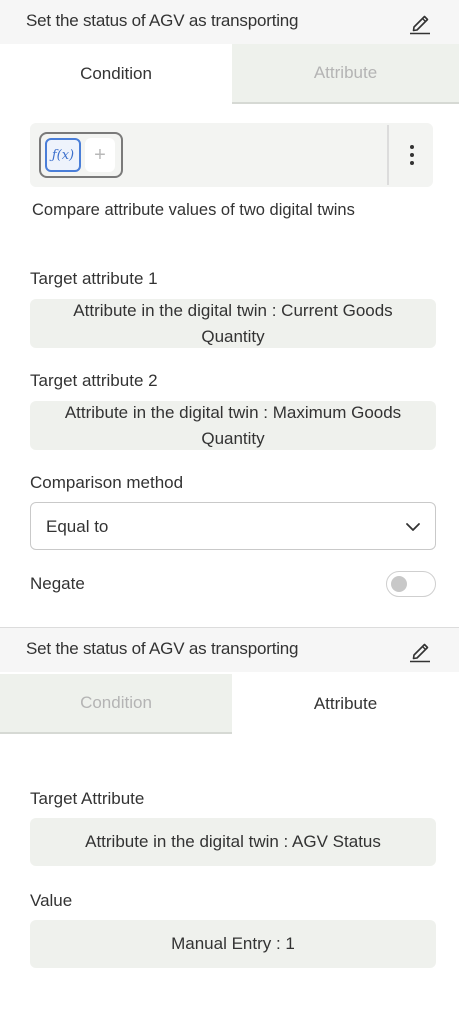 This screenshot has height=1024, width=459. What do you see at coordinates (94, 278) in the screenshot?
I see `target-attribute-1-label: Target attribute 1` at bounding box center [94, 278].